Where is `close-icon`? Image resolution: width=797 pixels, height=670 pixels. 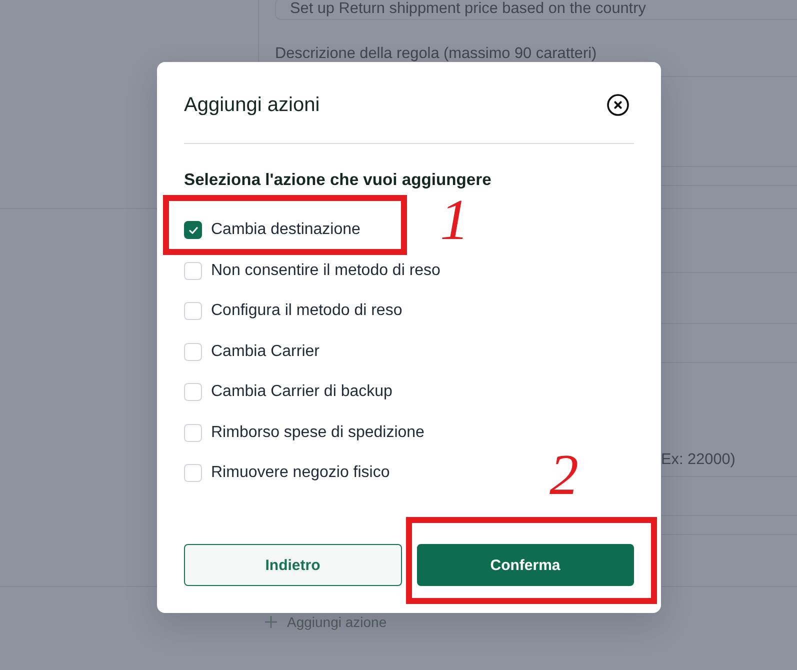
close-icon is located at coordinates (618, 105).